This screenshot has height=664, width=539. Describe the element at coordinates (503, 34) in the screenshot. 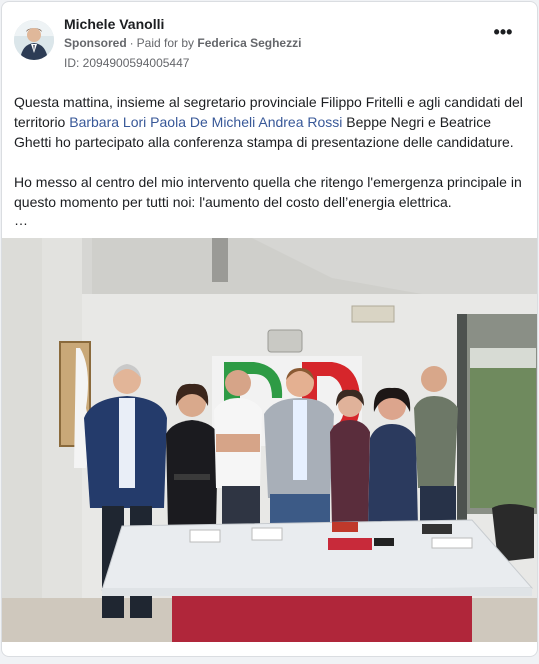

I see `more-options-icon: •••` at that location.